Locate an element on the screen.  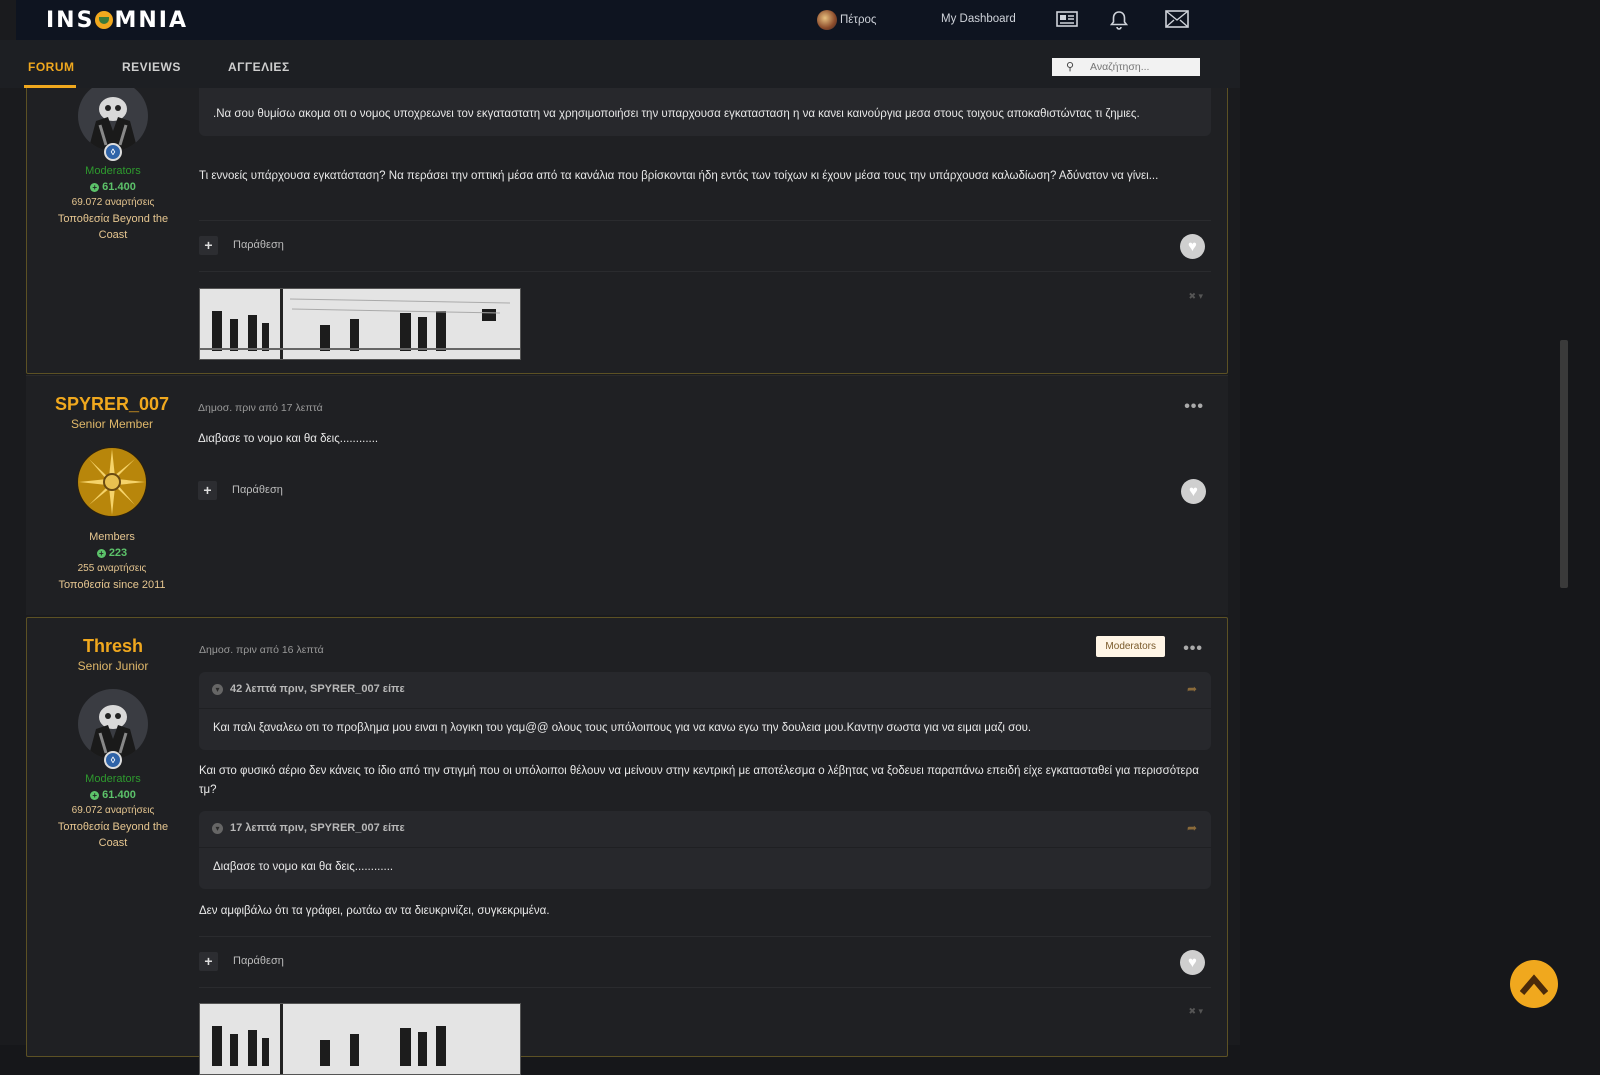
quote-citation: 17 λεπτά πριν, SPYRER_007 είπε is located at coordinates (317, 828).